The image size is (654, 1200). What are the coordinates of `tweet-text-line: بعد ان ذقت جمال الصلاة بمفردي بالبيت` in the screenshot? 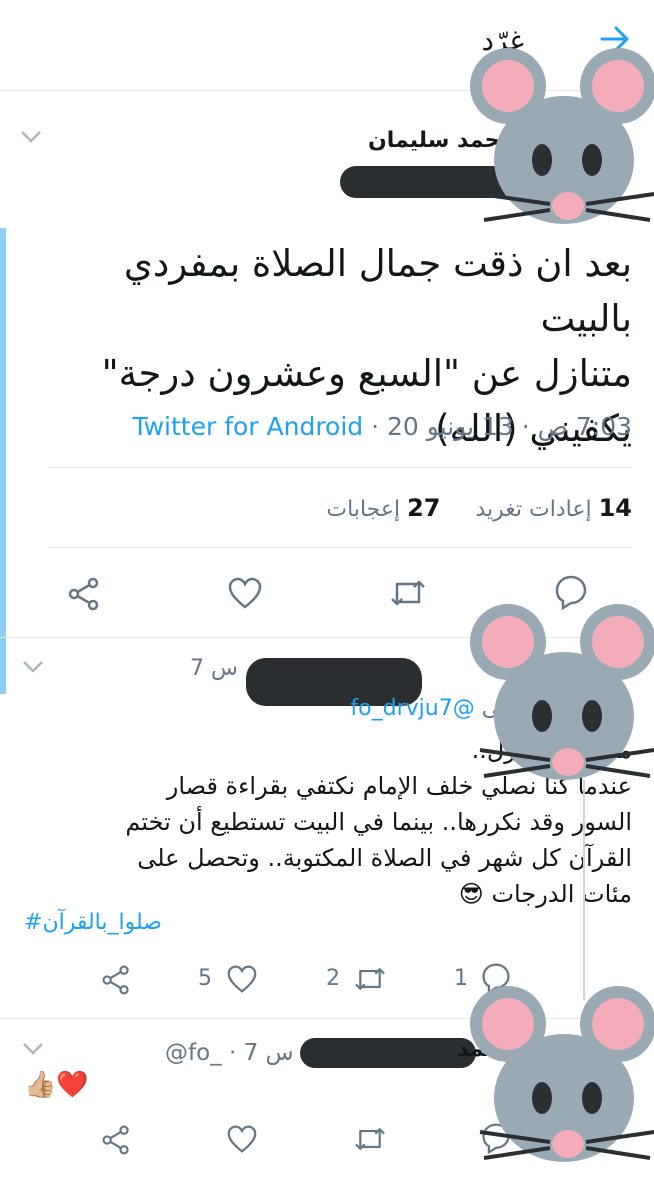 It's located at (377, 291).